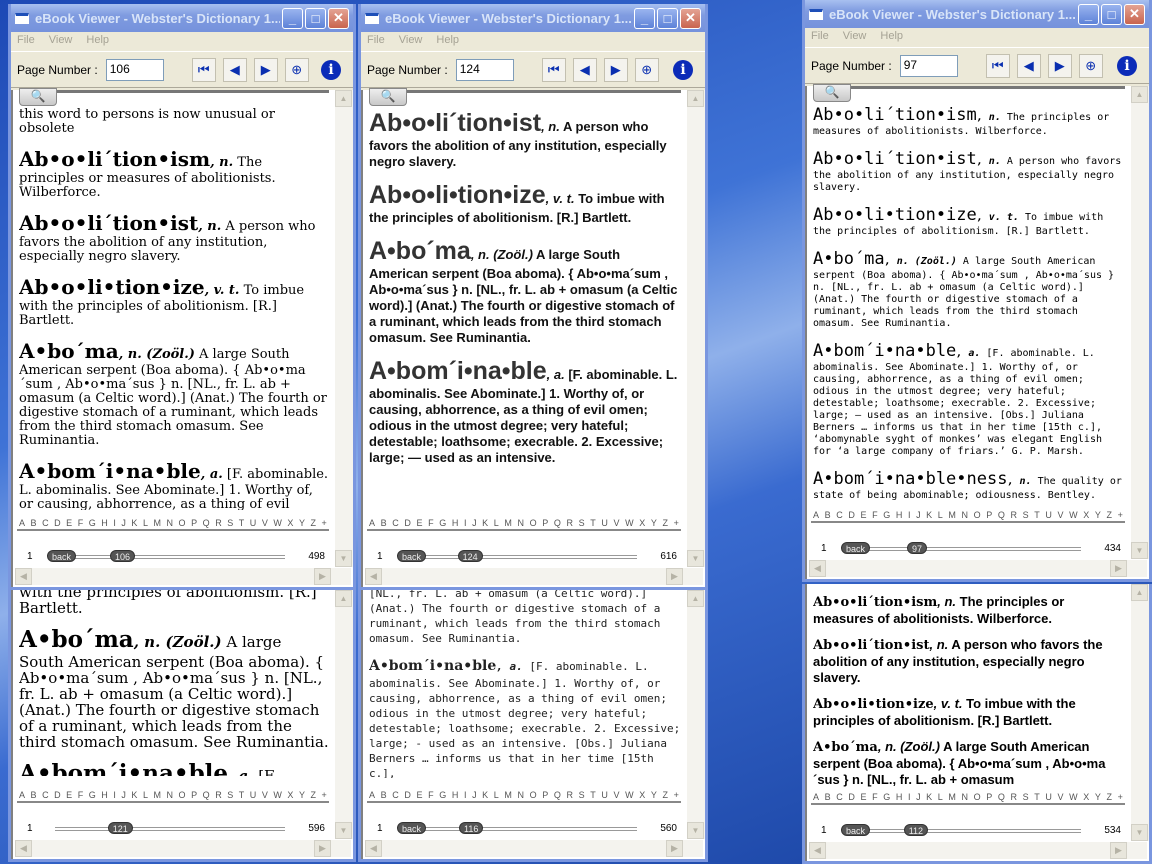  Describe the element at coordinates (134, 69) in the screenshot. I see `page-number-input: 106` at that location.